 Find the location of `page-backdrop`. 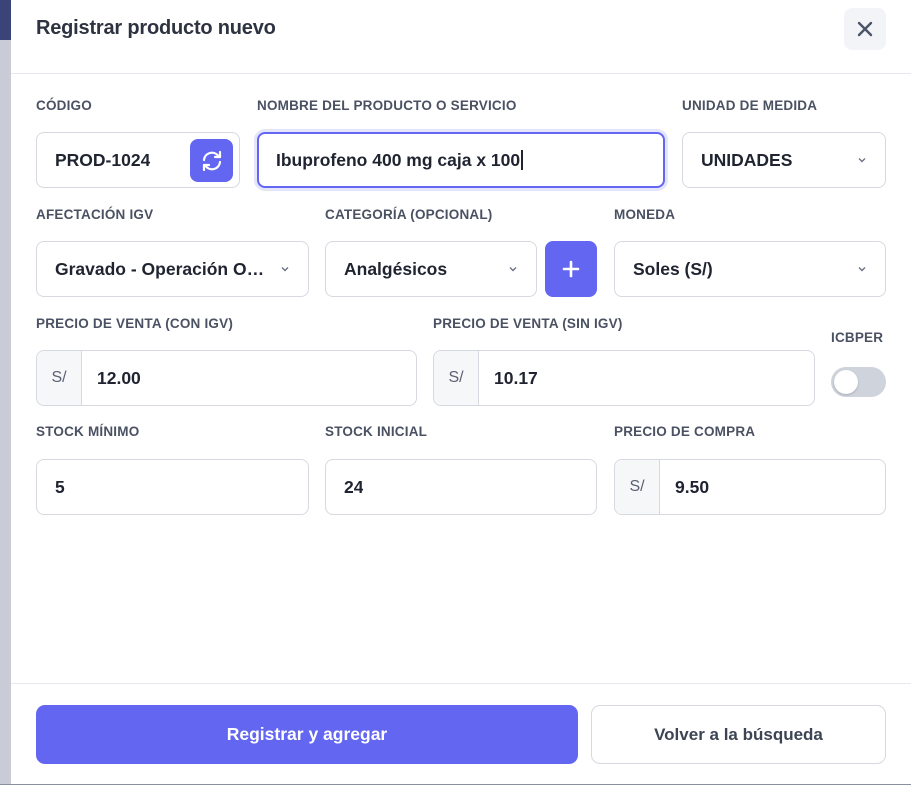

page-backdrop is located at coordinates (5, 392).